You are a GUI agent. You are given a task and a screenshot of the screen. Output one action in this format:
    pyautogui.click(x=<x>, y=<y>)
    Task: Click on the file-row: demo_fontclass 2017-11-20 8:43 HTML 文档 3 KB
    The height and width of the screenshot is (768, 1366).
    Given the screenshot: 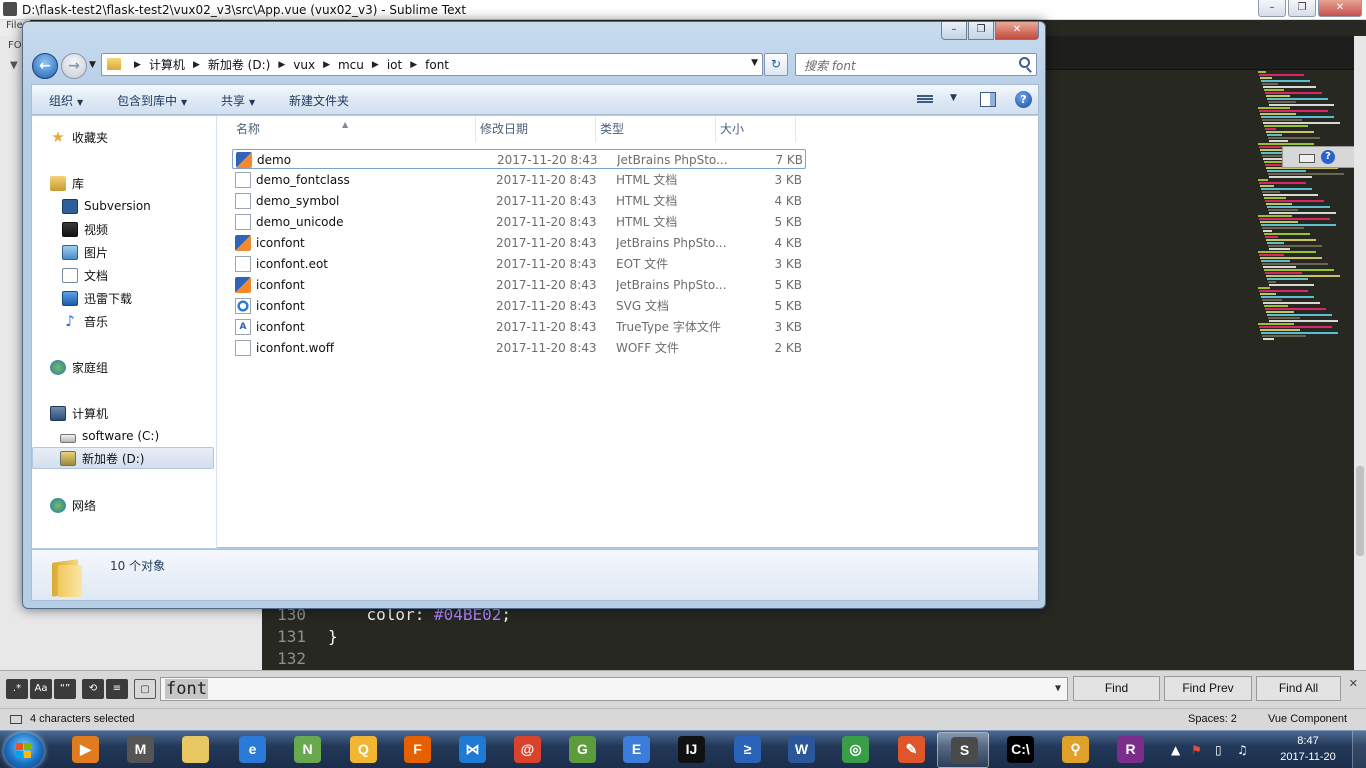 What is the action you would take?
    pyautogui.click(x=519, y=180)
    